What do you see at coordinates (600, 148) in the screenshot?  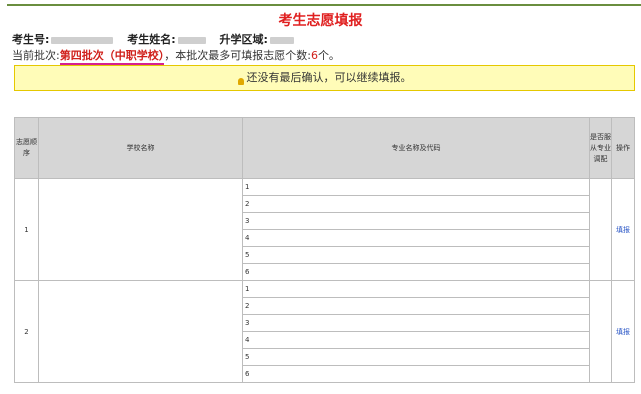 I see `col-header-adjust: 是否服从专业调配` at bounding box center [600, 148].